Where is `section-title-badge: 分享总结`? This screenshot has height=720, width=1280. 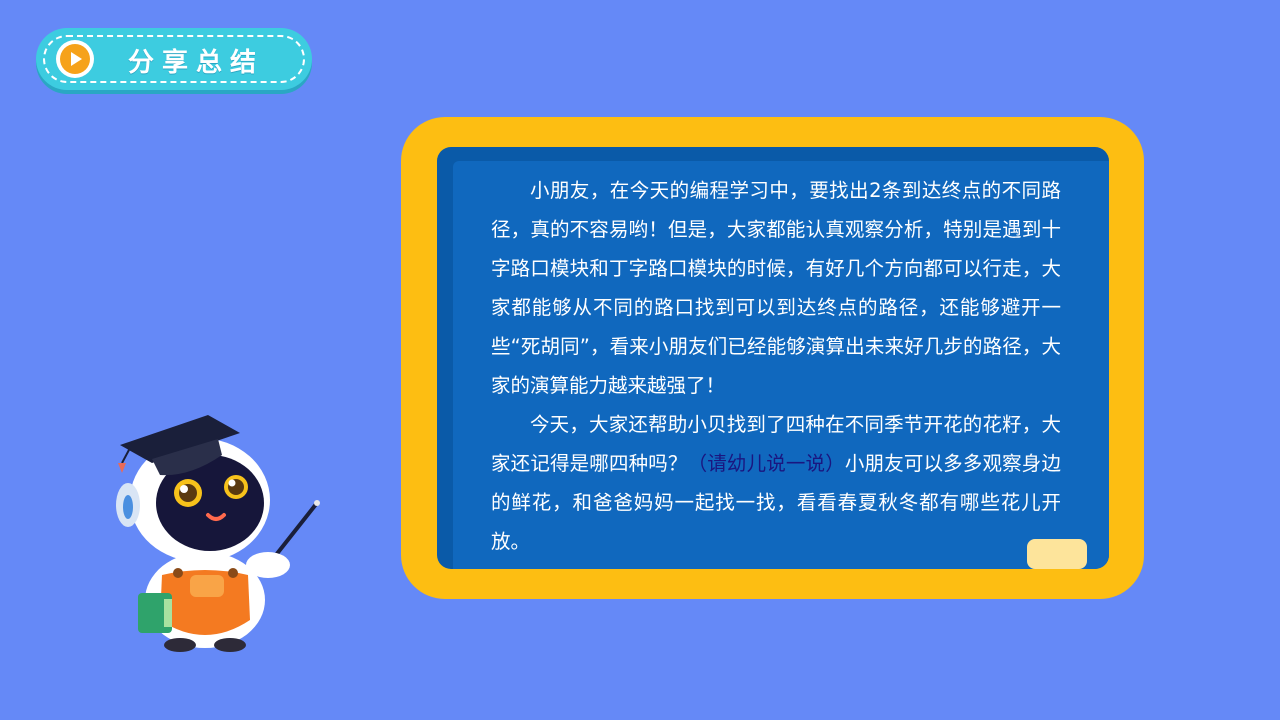
section-title-badge: 分享总结 is located at coordinates (174, 59).